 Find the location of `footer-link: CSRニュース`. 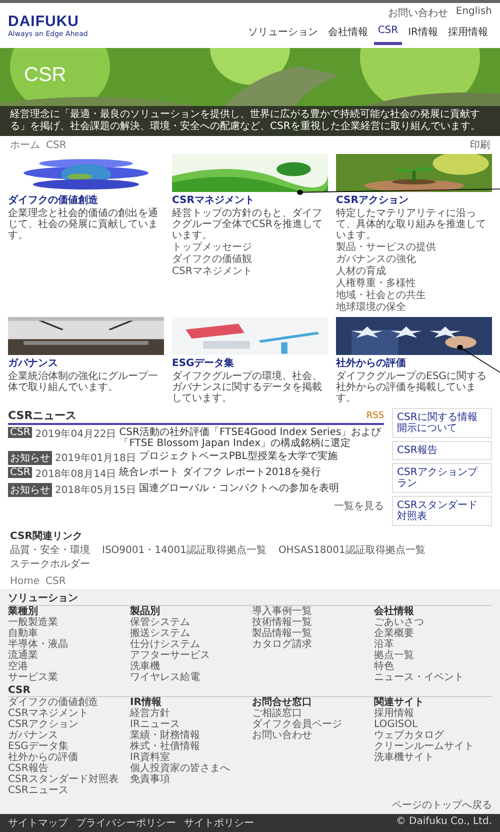

footer-link: CSRニュース is located at coordinates (67, 790).